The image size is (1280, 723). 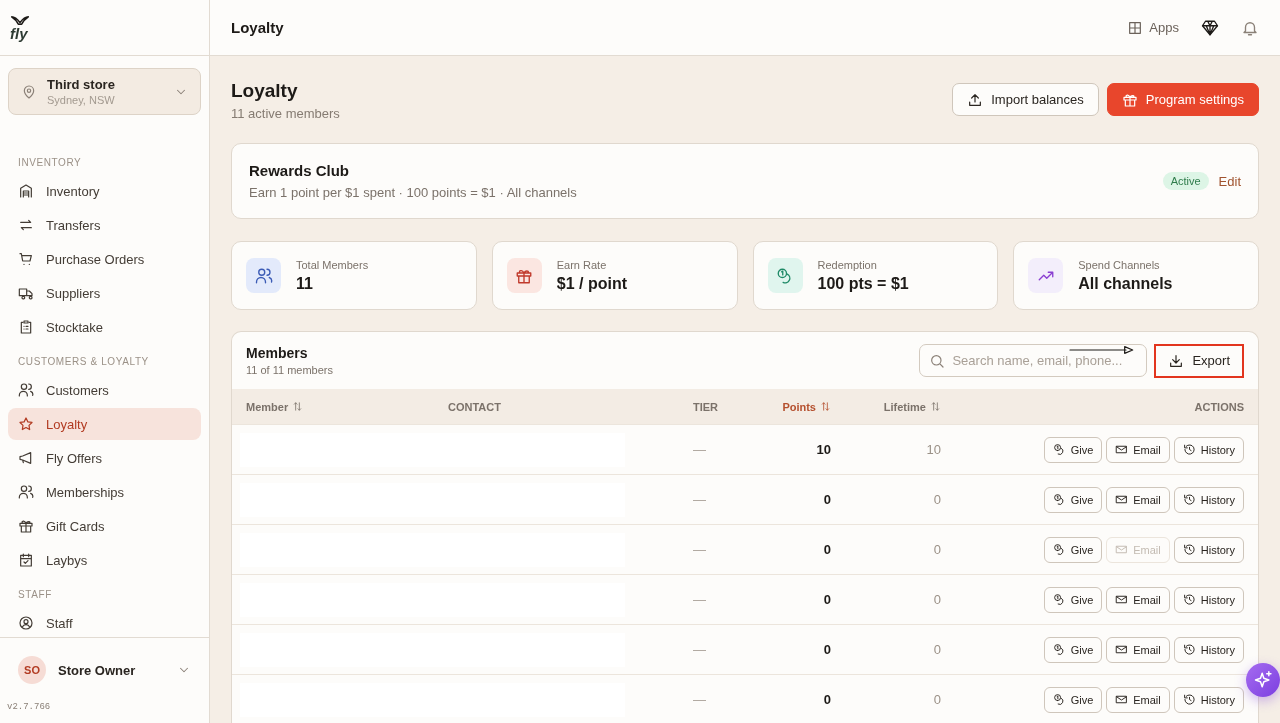 What do you see at coordinates (847, 264) in the screenshot?
I see `stat-label: Redemption` at bounding box center [847, 264].